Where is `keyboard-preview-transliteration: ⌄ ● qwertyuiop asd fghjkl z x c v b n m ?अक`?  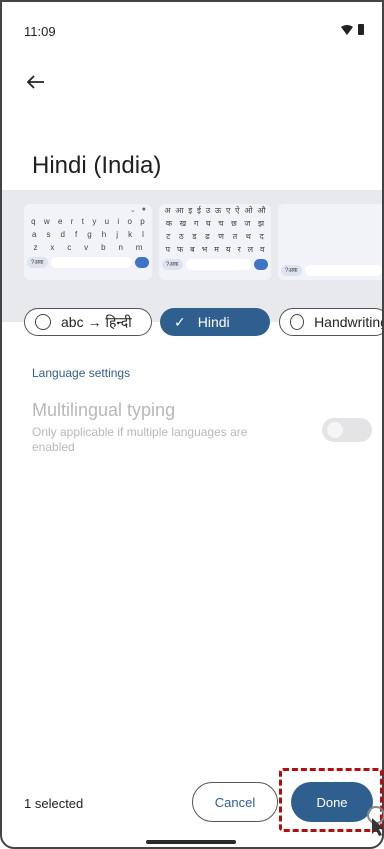 keyboard-preview-transliteration: ⌄ ● qwertyuiop asd fghjkl z x c v b n m ?अक is located at coordinates (88, 242).